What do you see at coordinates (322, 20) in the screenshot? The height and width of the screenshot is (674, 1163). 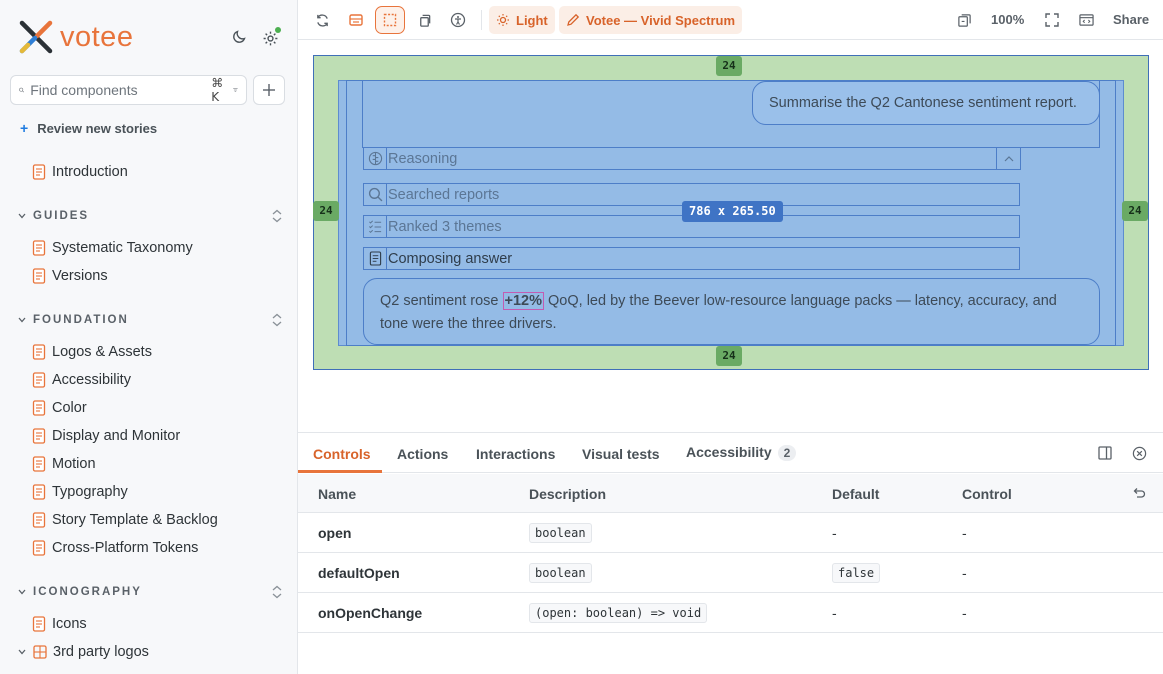 I see `reload-icon` at bounding box center [322, 20].